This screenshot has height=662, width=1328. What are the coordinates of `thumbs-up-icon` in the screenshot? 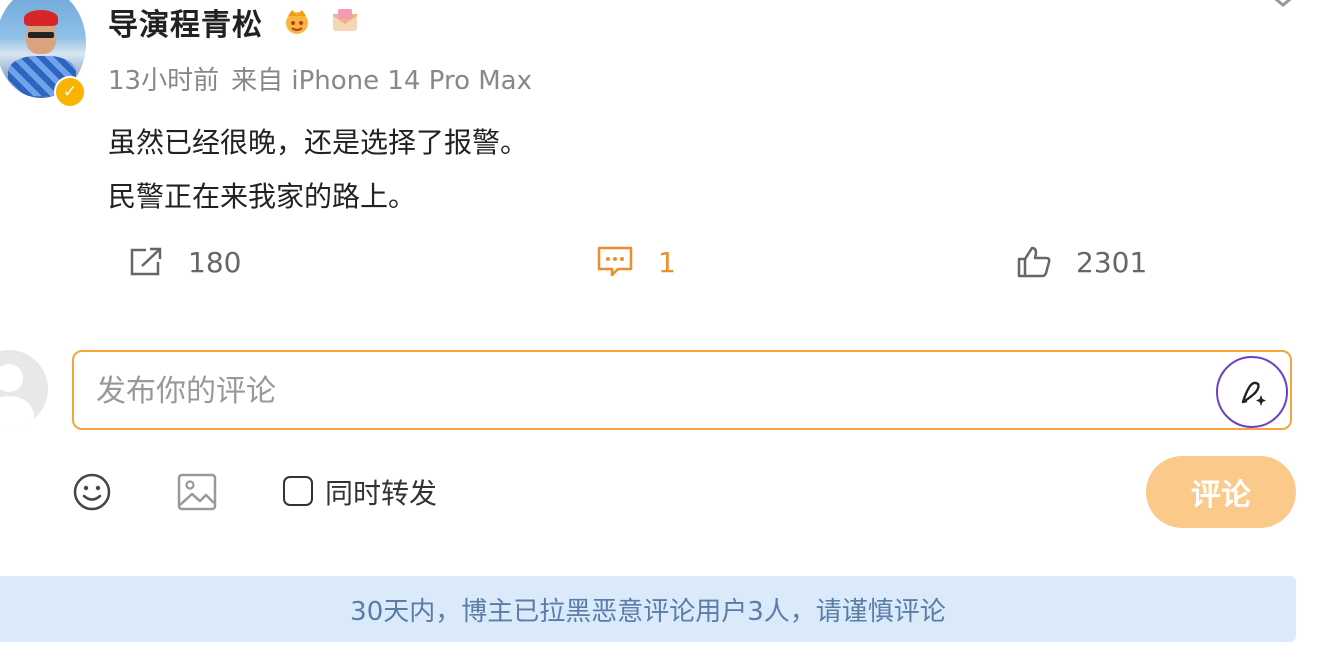 It's located at (1034, 262).